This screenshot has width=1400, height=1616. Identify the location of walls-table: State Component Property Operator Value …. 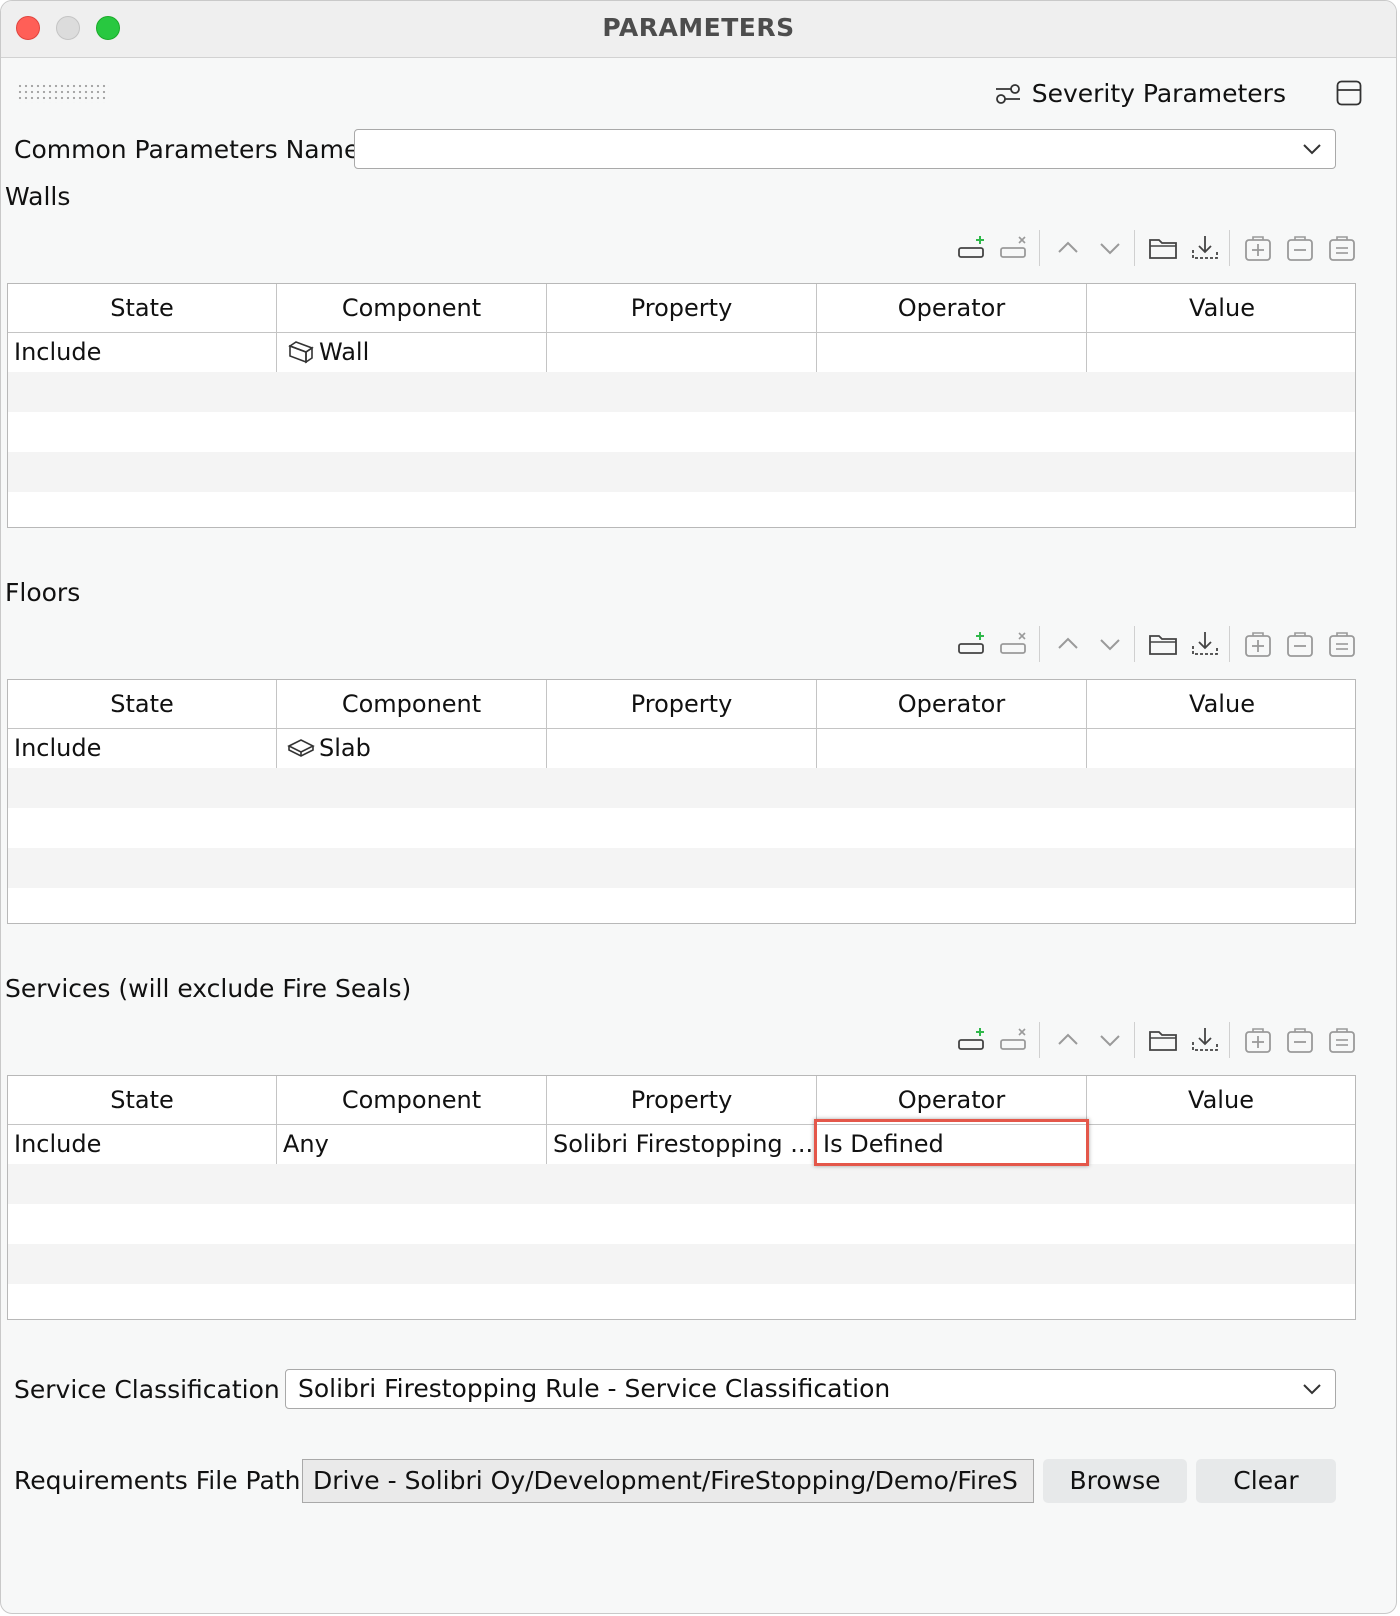
(681, 405).